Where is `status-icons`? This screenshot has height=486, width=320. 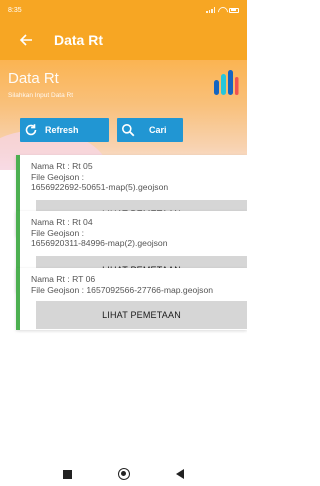
status-icons is located at coordinates (222, 10).